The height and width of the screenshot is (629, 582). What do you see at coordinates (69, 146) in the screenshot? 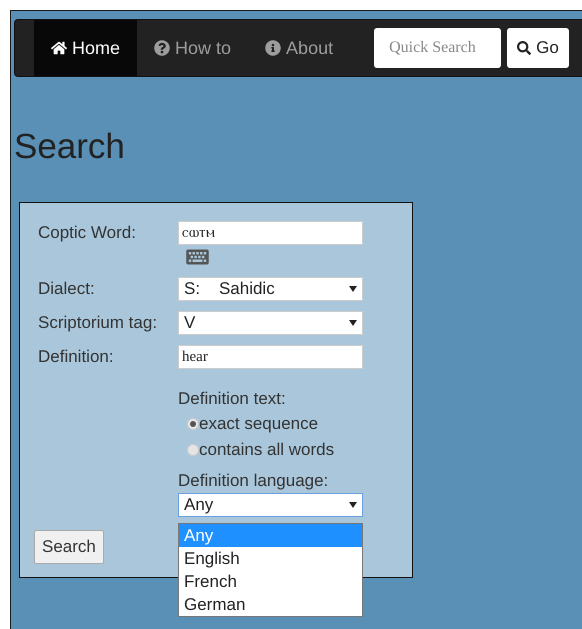
I see `page-title: Search` at bounding box center [69, 146].